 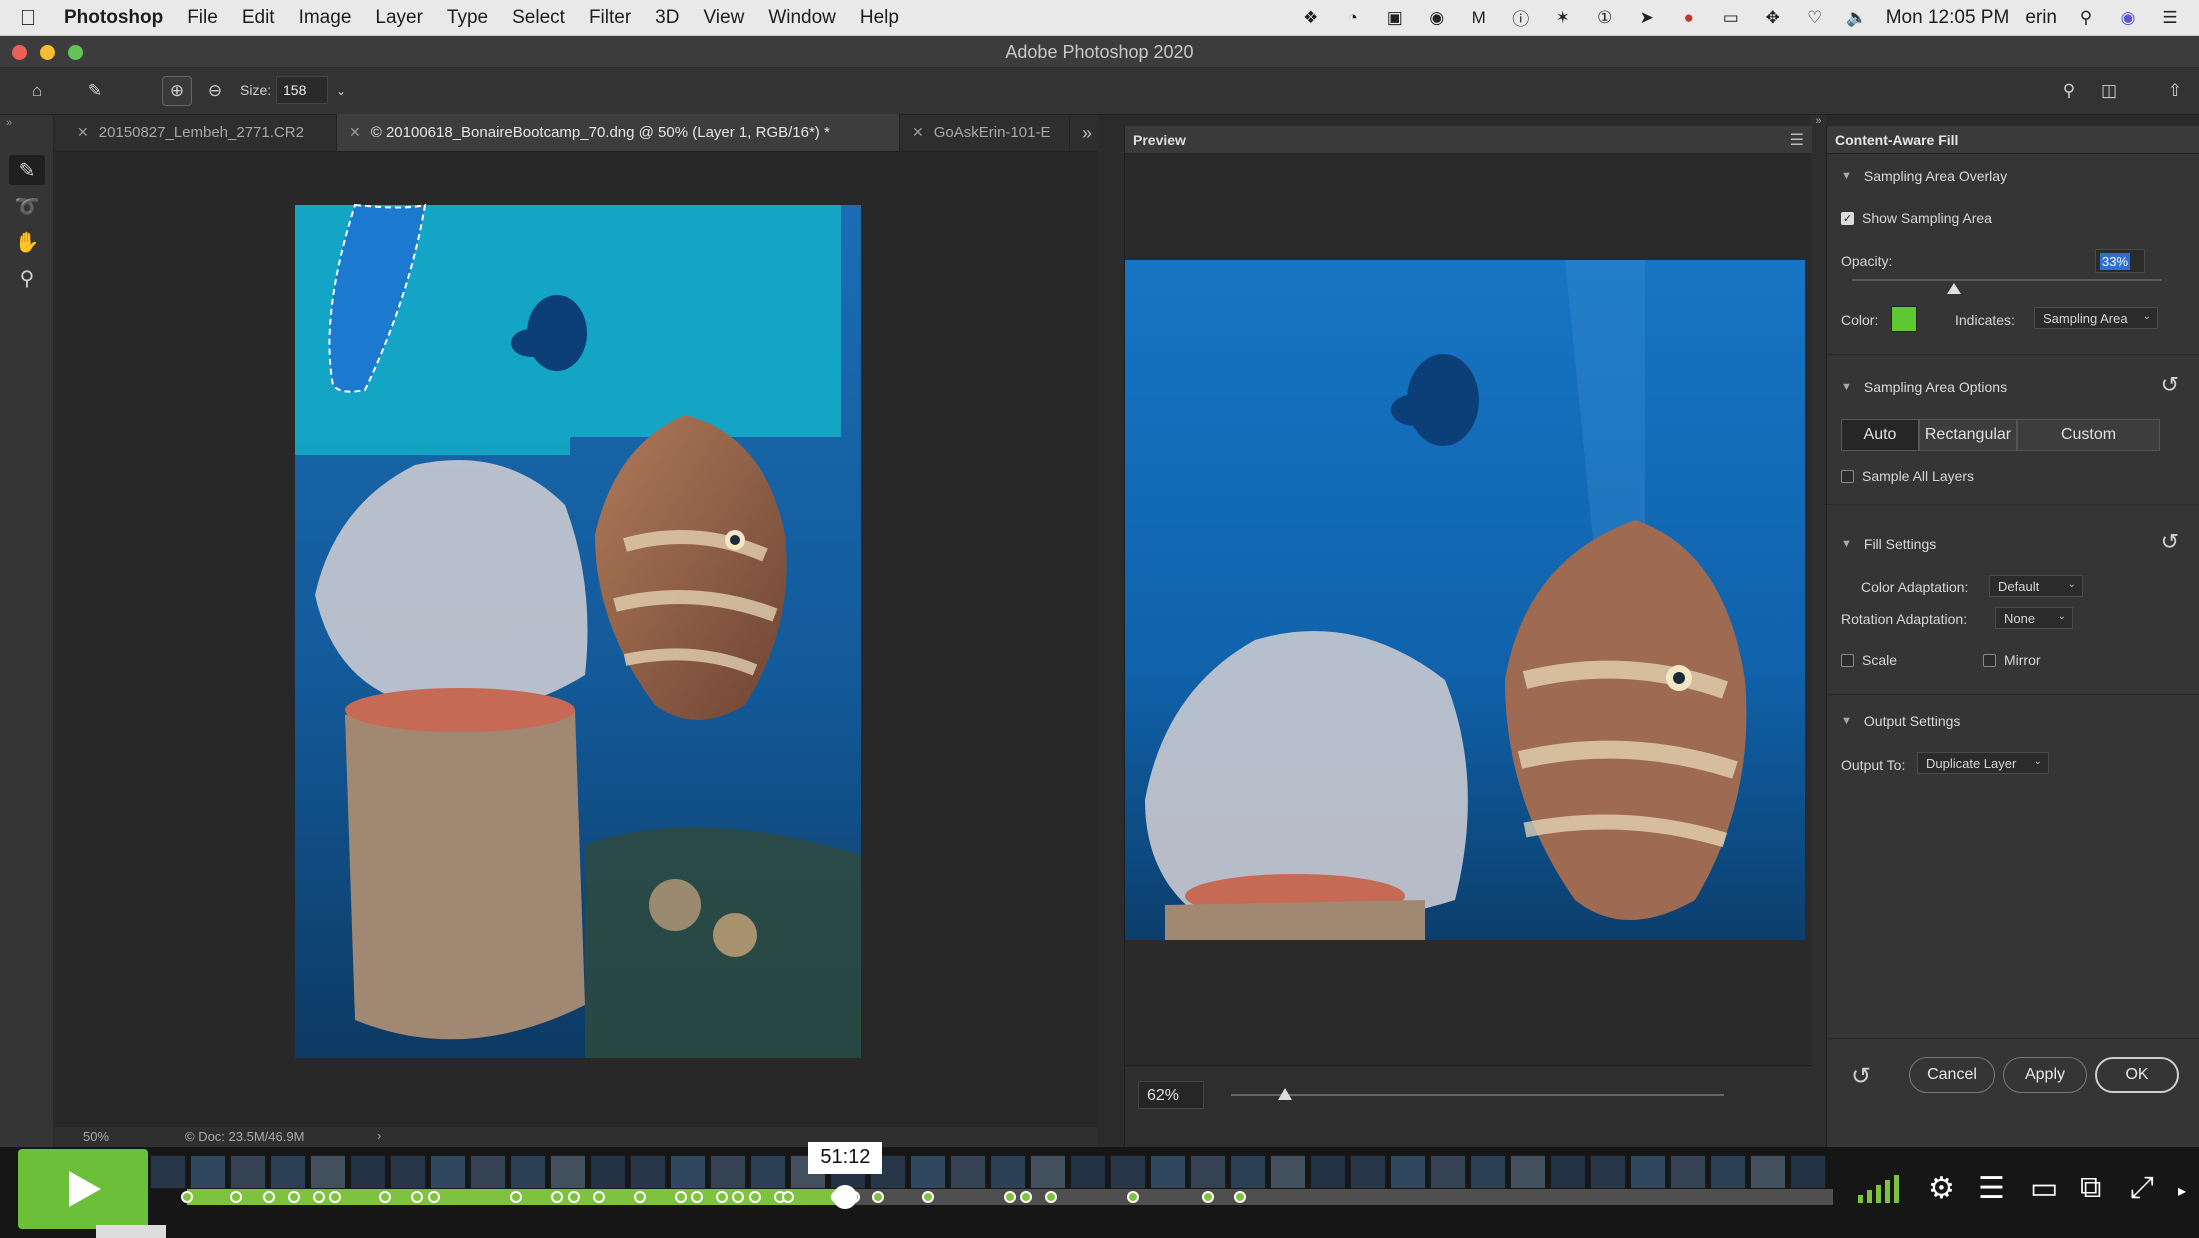 I want to click on menu-3d: 3D, so click(x=667, y=18).